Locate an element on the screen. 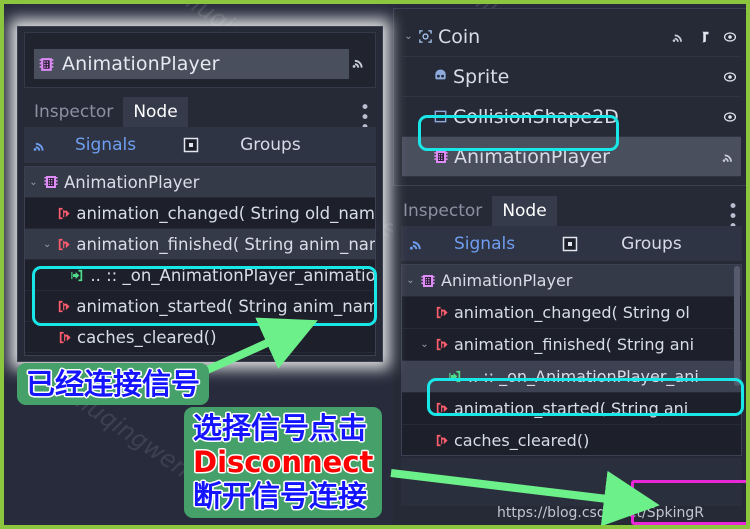 Image resolution: width=750 pixels, height=529 pixels. signal-row: ⌄ animation_finished( String anim_nam is located at coordinates (200, 244).